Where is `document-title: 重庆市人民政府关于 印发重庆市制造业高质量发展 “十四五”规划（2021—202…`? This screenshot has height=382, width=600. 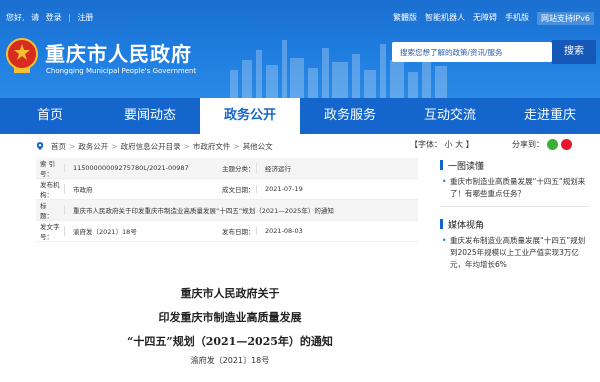
document-title: 重庆市人民政府关于 印发重庆市制造业高质量发展 “十四五”规划（2021—202… is located at coordinates (230, 318).